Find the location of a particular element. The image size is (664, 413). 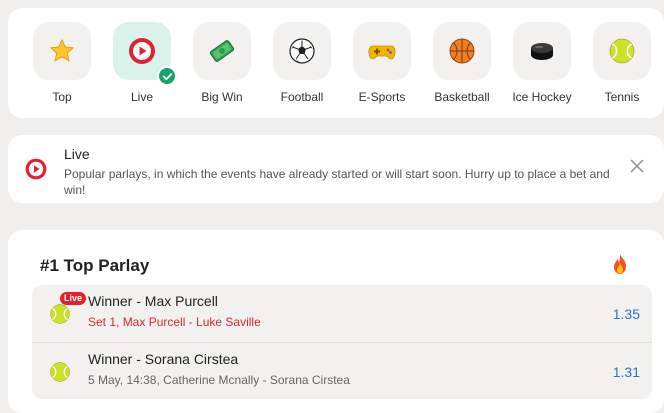

gamepad-icon is located at coordinates (382, 52).